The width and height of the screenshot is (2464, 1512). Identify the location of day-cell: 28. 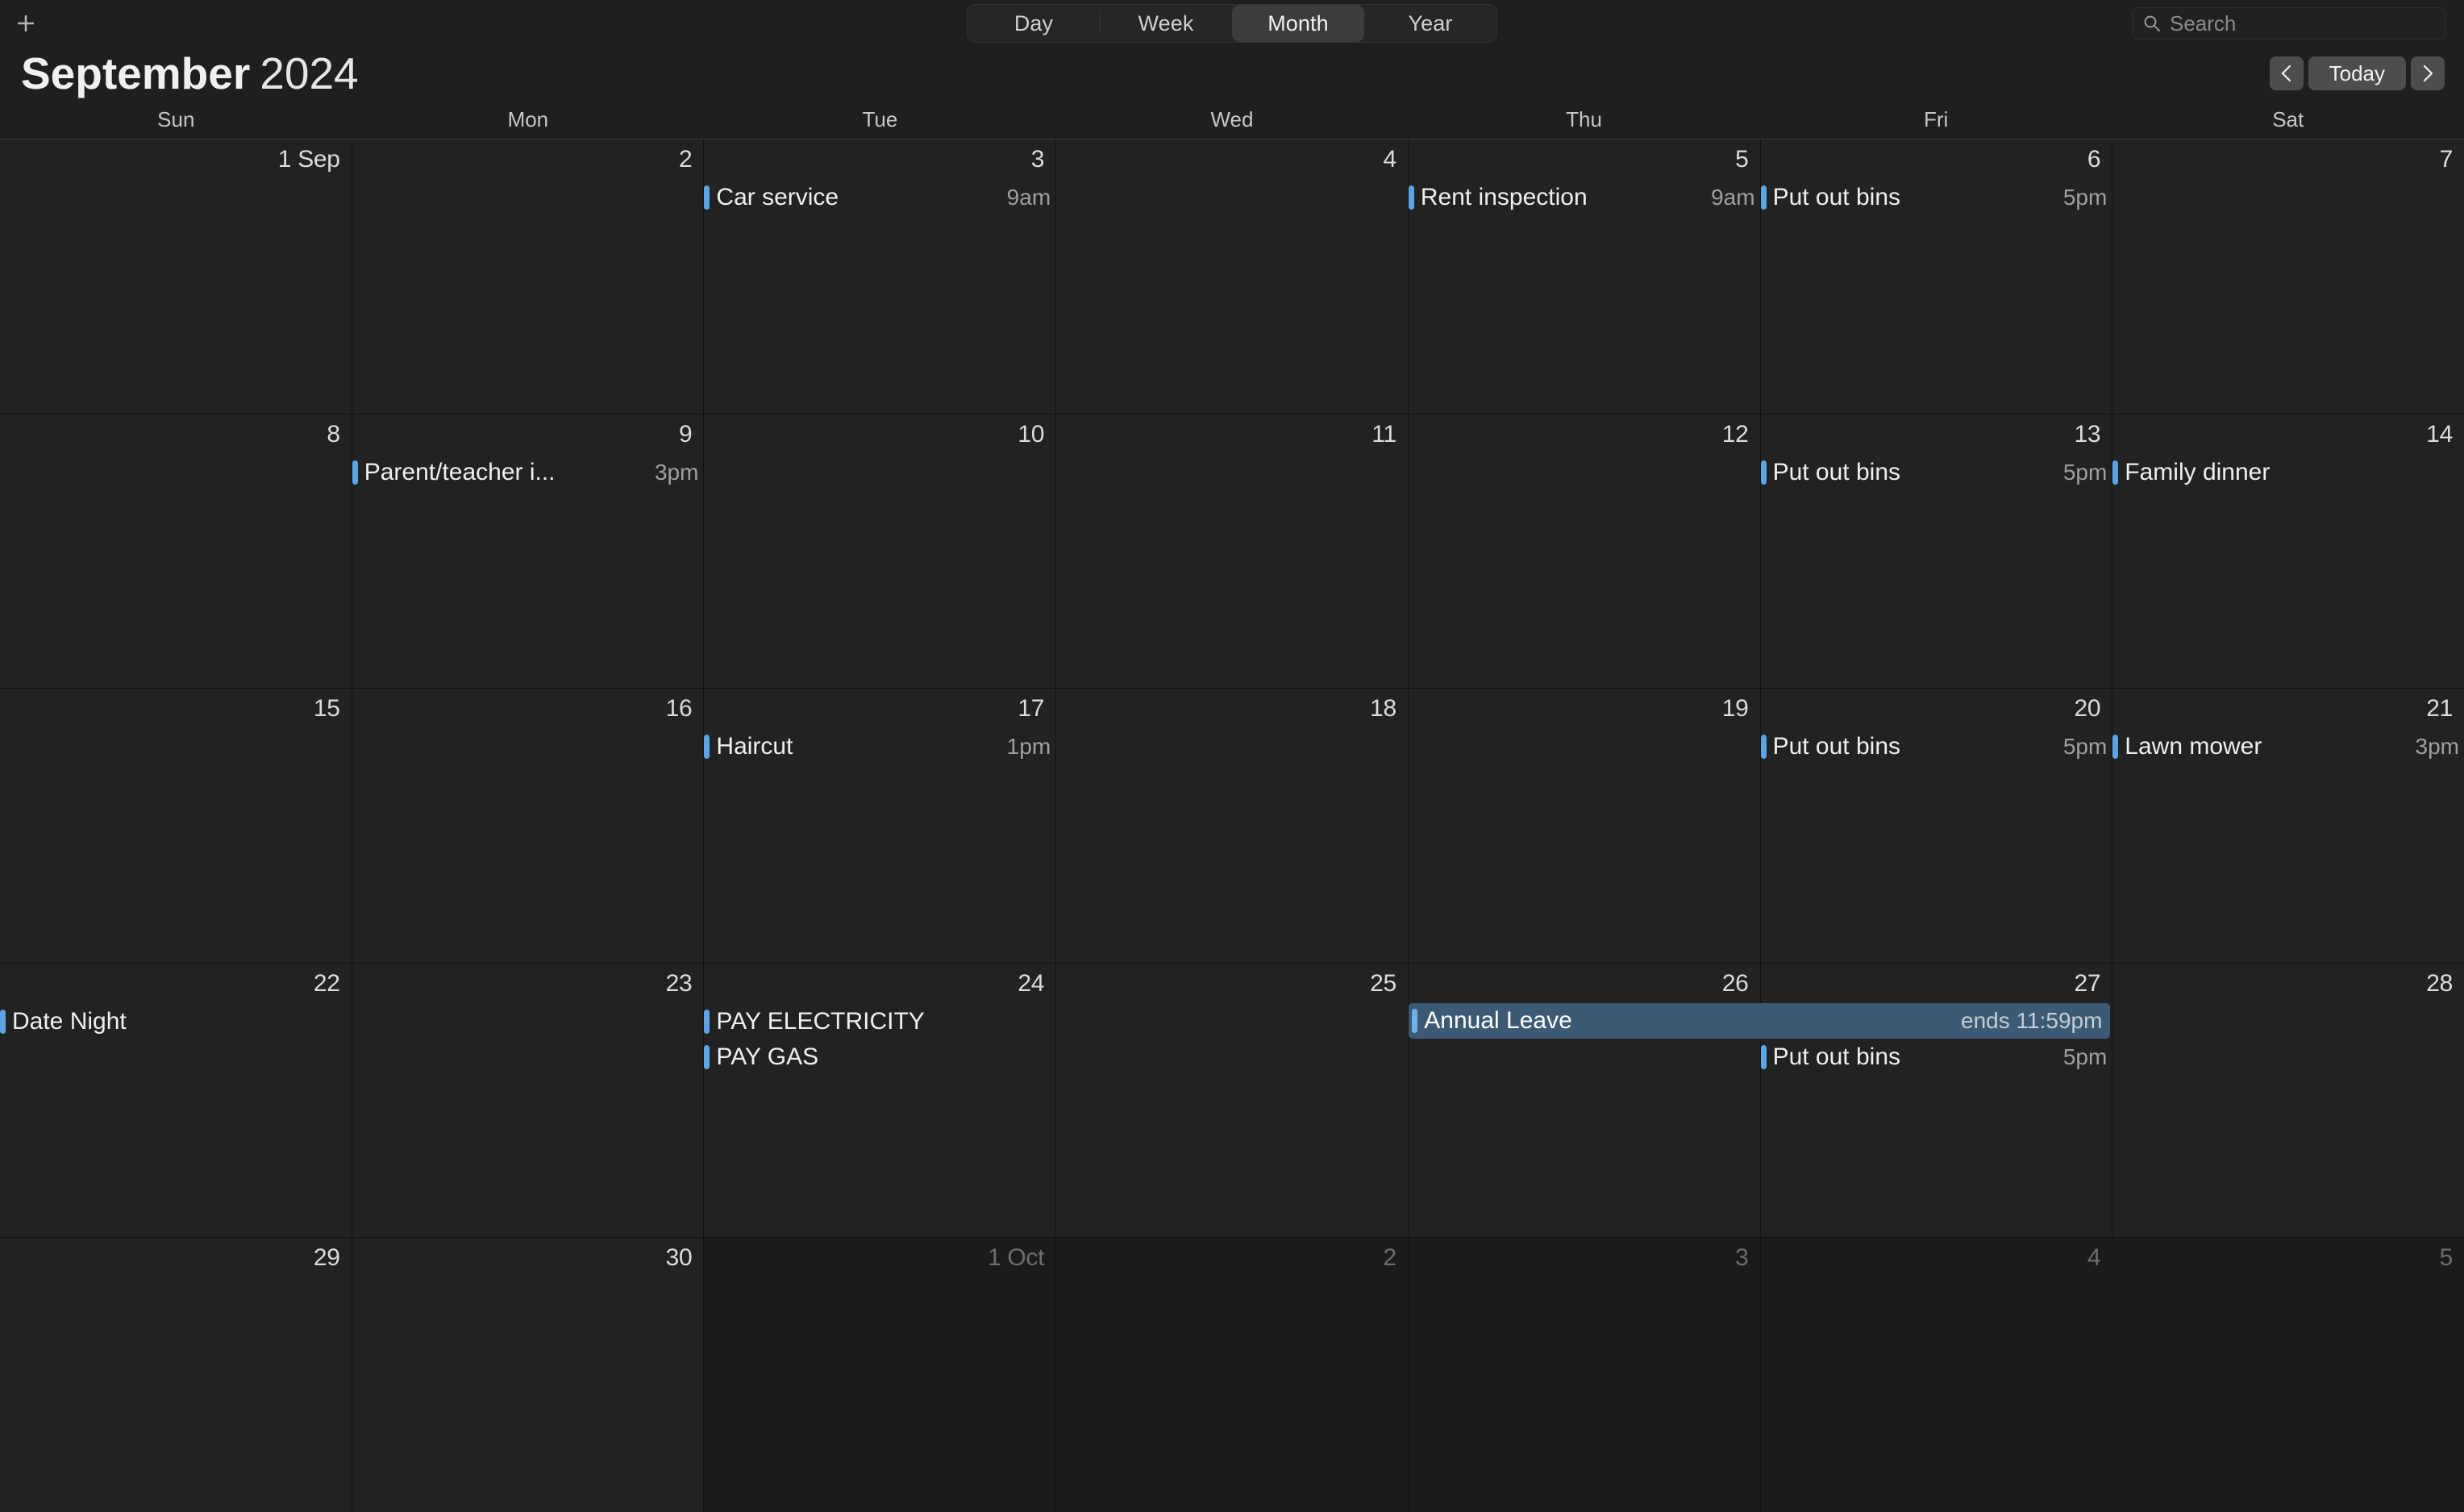
(2288, 1100).